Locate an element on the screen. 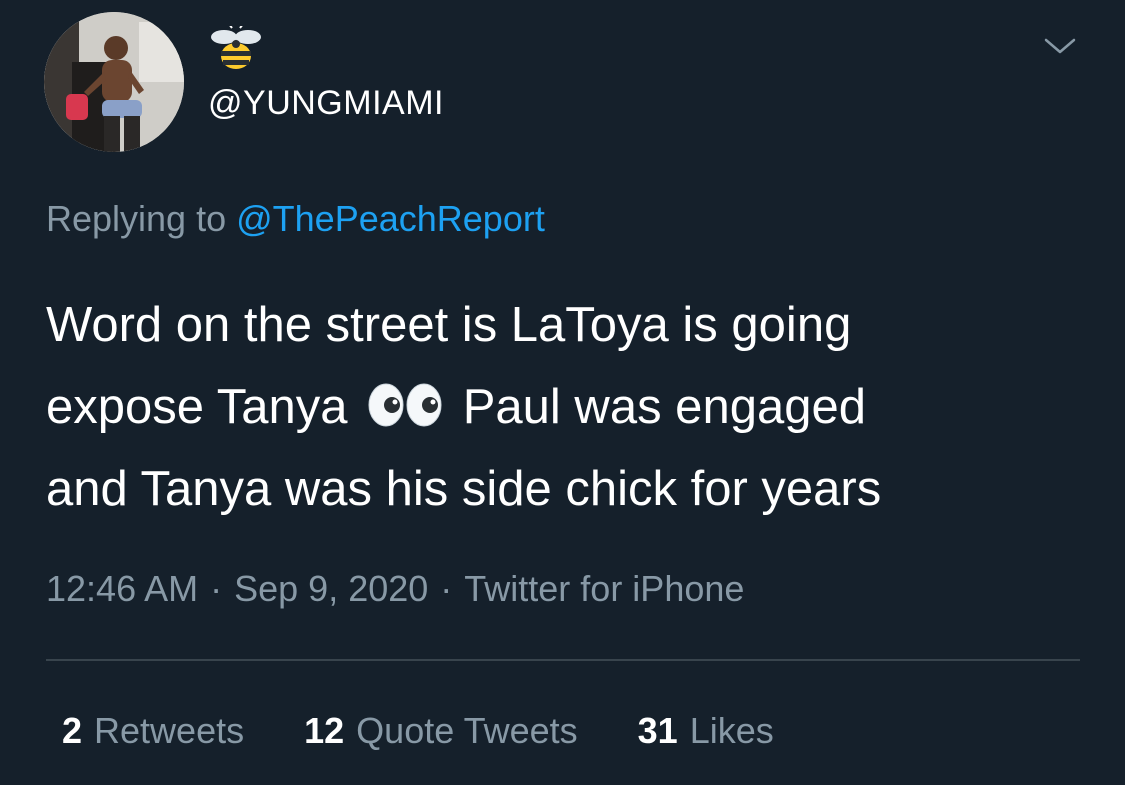 The height and width of the screenshot is (785, 1125). avatar-photo is located at coordinates (114, 82).